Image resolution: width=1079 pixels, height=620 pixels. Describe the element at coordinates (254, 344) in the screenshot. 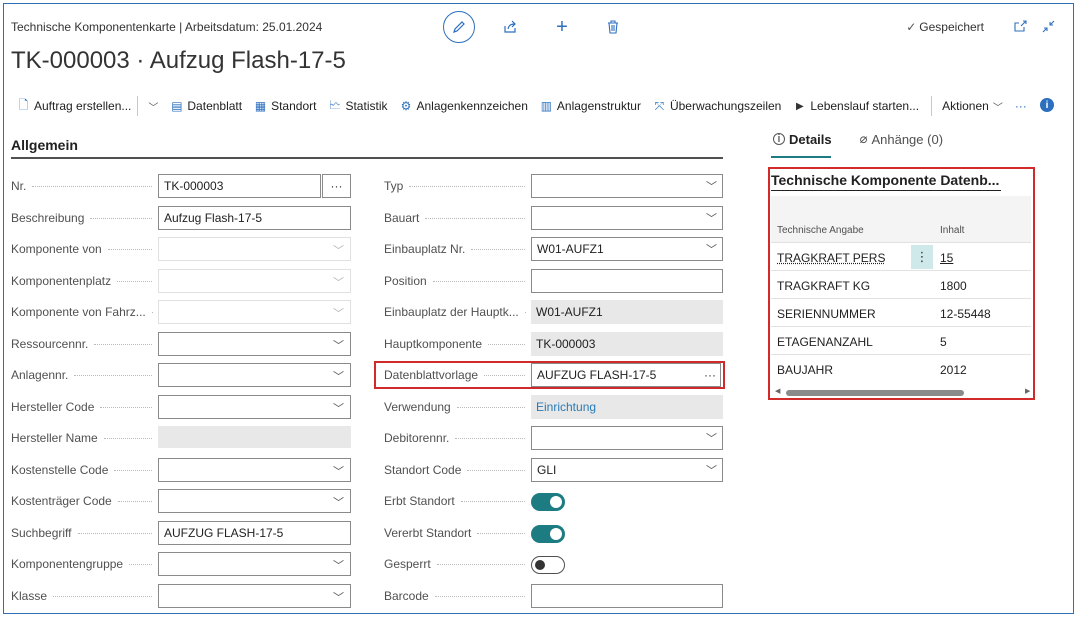

I see `ressourcennr-select: ﹀` at that location.